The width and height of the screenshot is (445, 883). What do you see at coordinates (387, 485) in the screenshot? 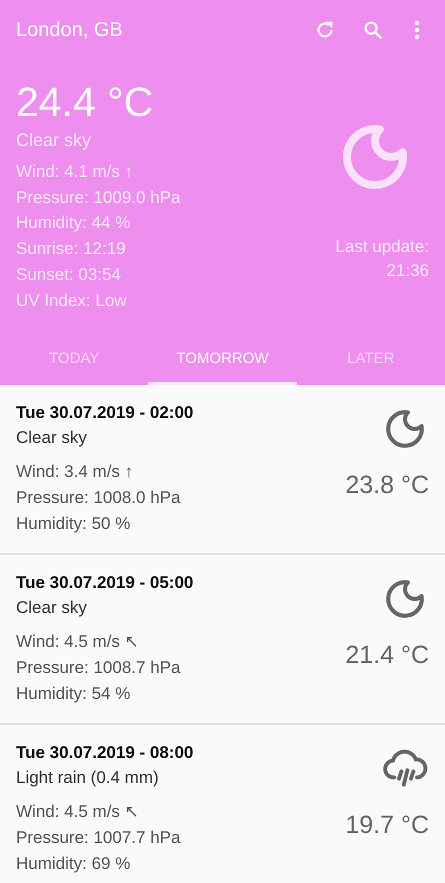
I see `forecast-temperature: 23.8 °C` at bounding box center [387, 485].